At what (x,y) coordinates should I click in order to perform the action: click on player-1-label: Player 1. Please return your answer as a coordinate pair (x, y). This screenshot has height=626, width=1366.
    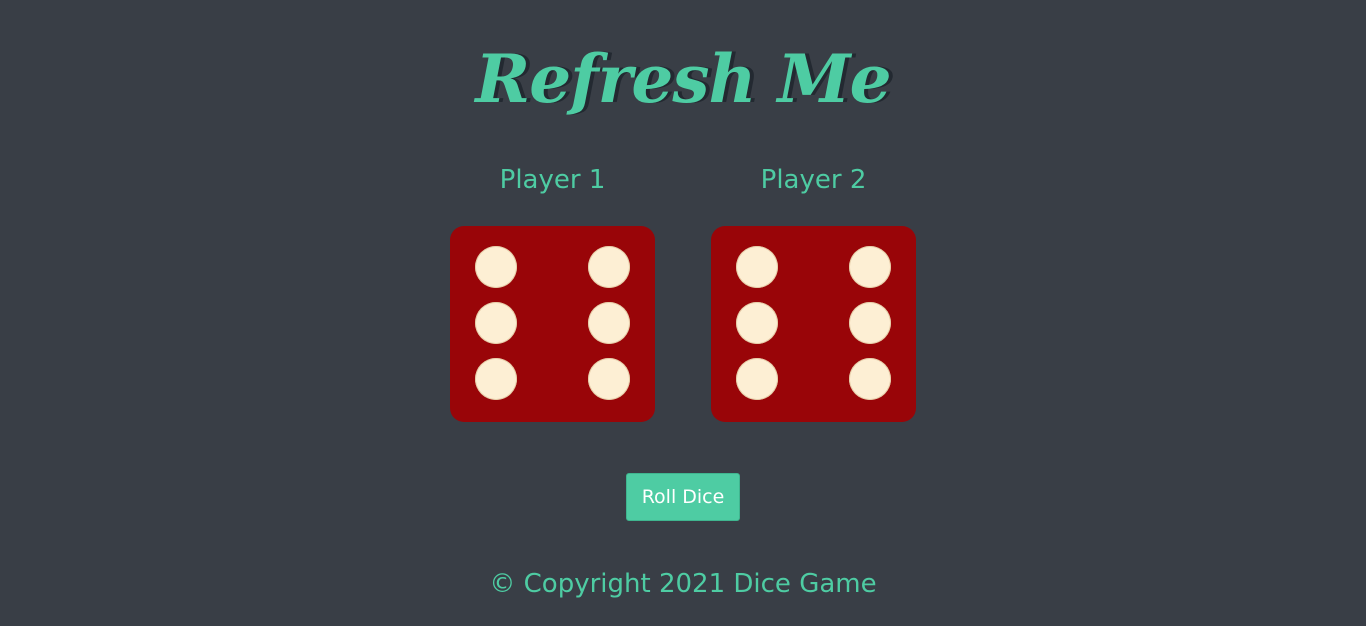
    Looking at the image, I should click on (552, 180).